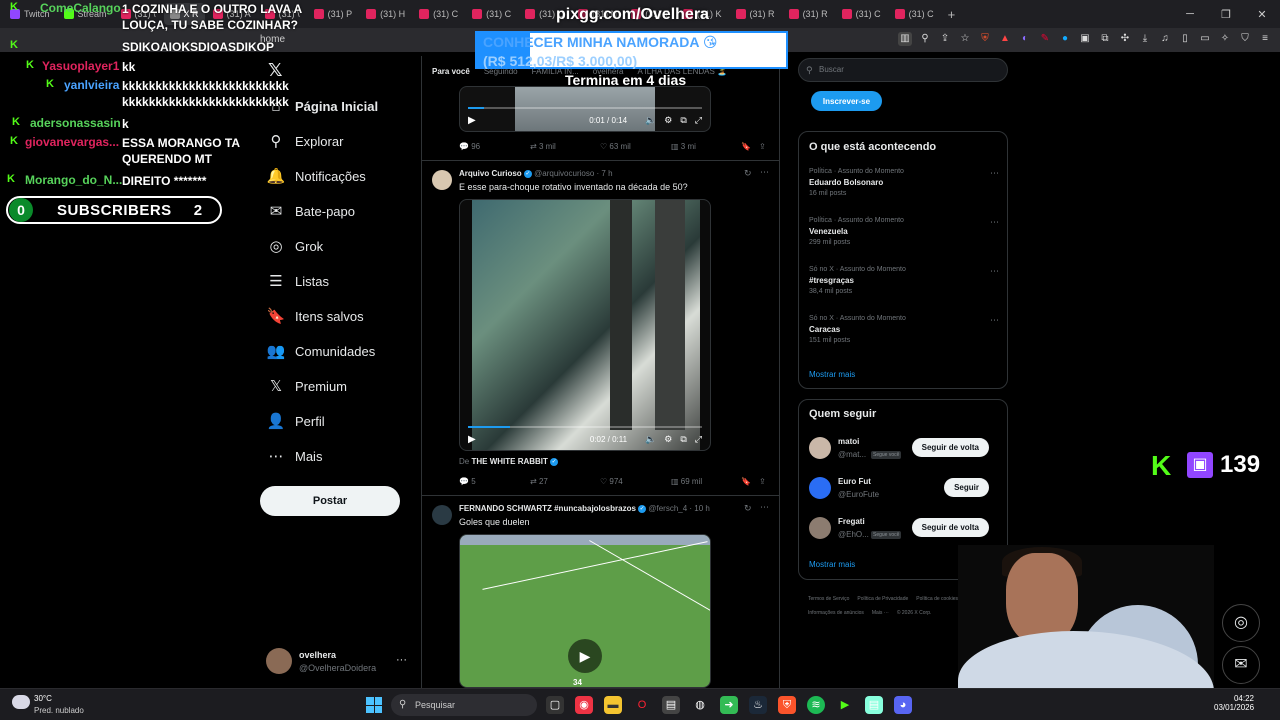 The height and width of the screenshot is (720, 1280). I want to click on repost-button: ⇄ 27, so click(539, 481).